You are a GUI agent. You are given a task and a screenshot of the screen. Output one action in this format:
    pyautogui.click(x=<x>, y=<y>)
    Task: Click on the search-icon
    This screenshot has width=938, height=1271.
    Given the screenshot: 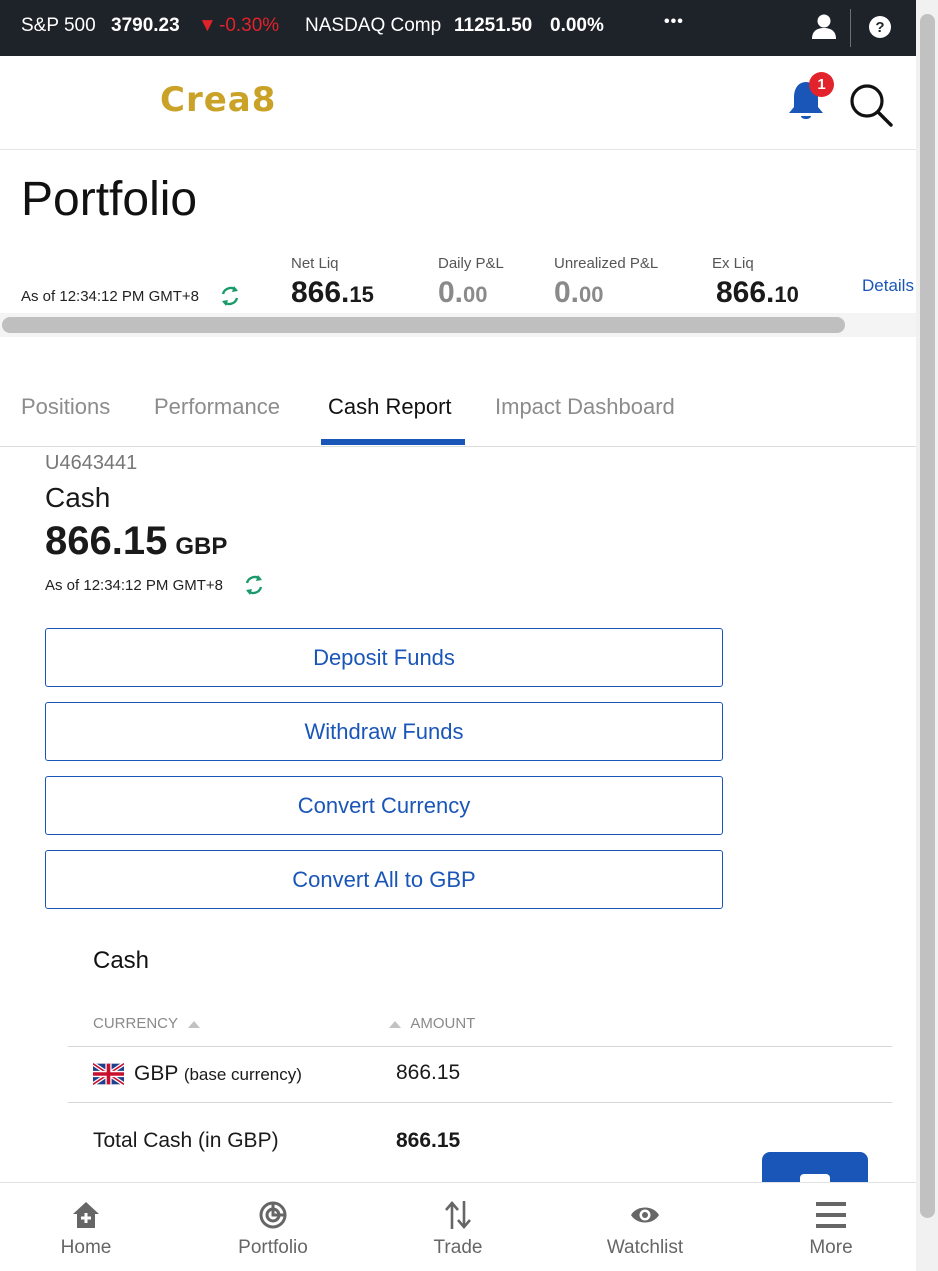 What is the action you would take?
    pyautogui.click(x=871, y=105)
    